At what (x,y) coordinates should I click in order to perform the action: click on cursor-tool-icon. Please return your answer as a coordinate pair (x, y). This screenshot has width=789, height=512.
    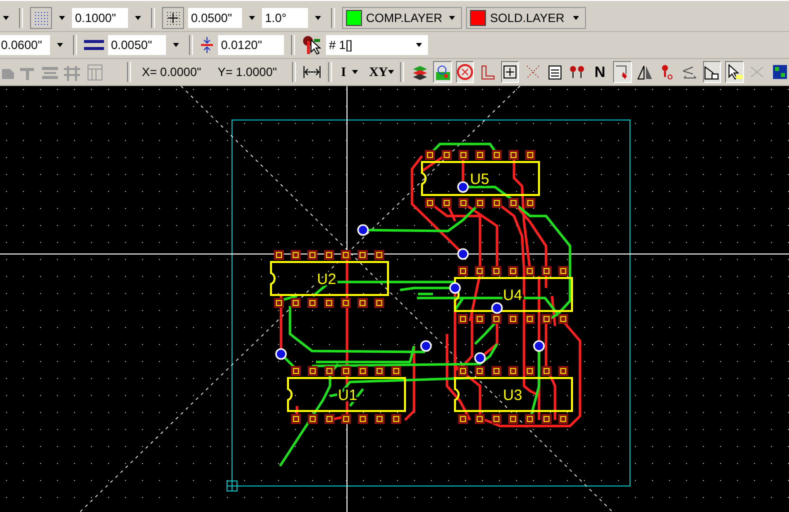
    Looking at the image, I should click on (734, 72).